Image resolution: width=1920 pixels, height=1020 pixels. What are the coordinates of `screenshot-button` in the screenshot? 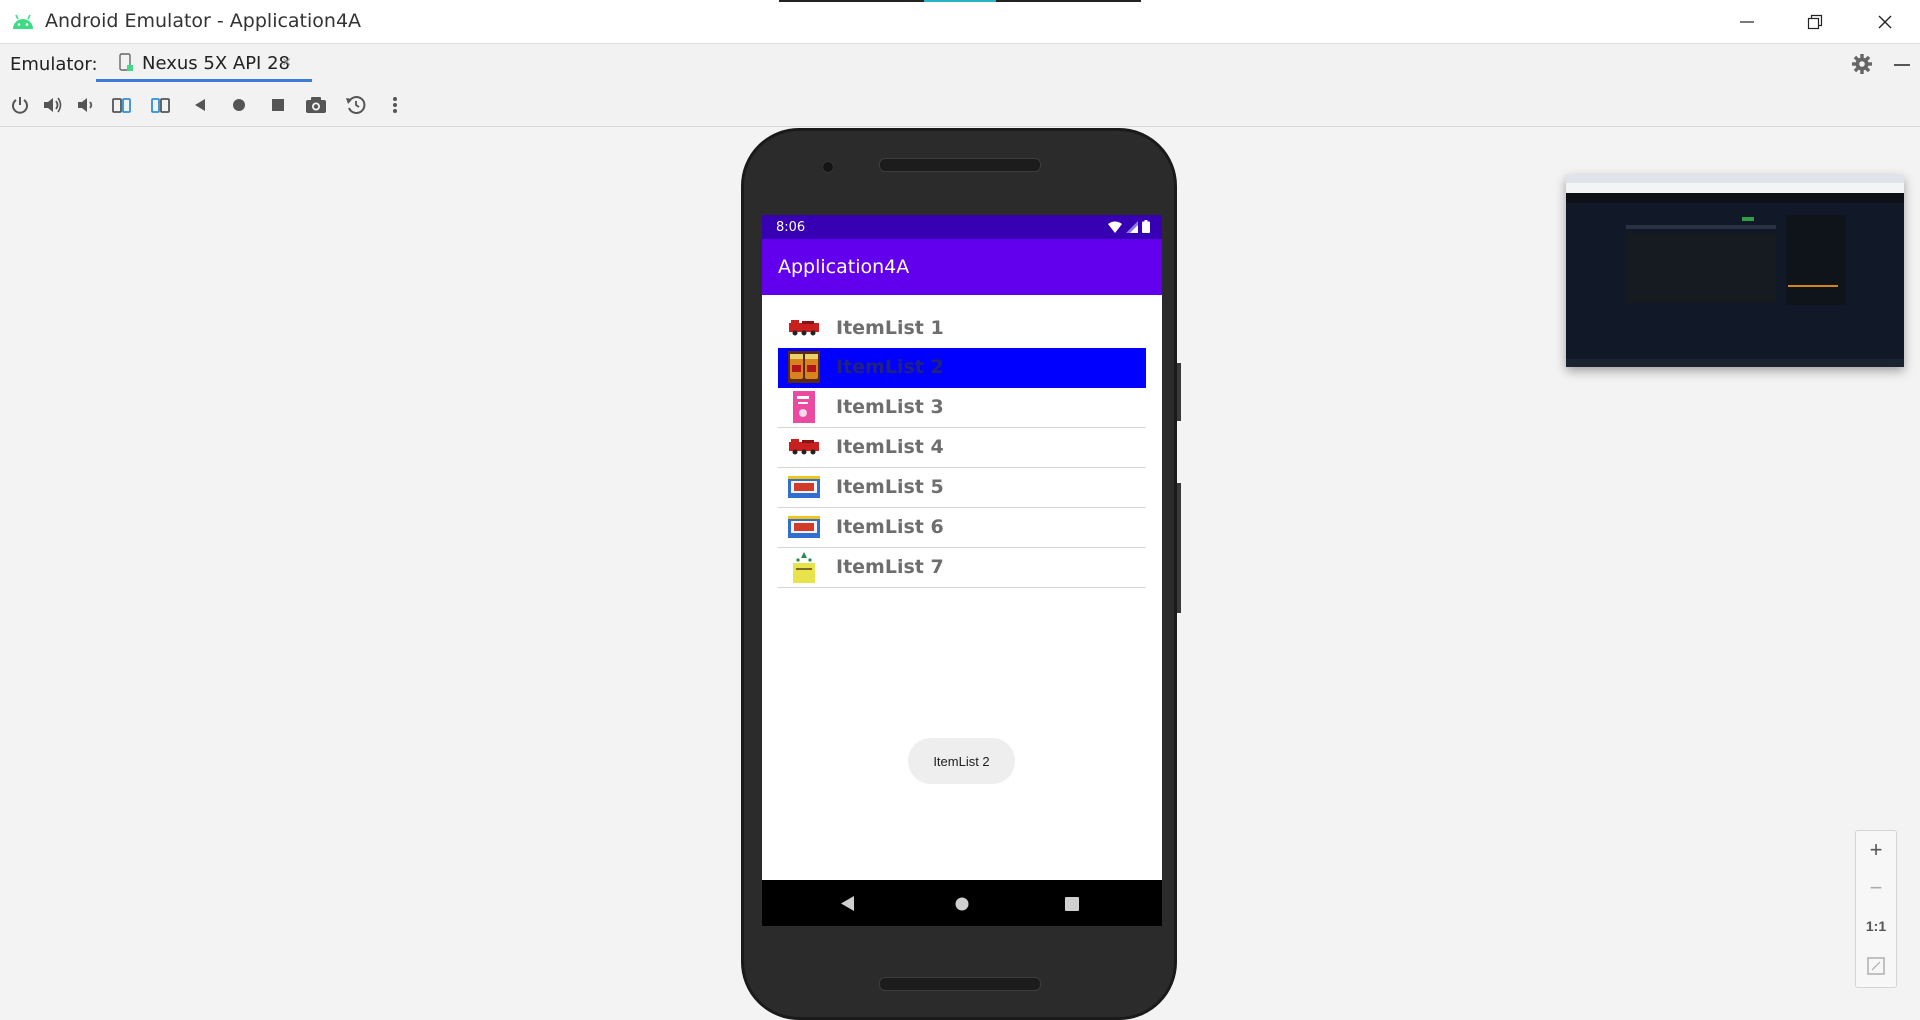 It's located at (316, 105).